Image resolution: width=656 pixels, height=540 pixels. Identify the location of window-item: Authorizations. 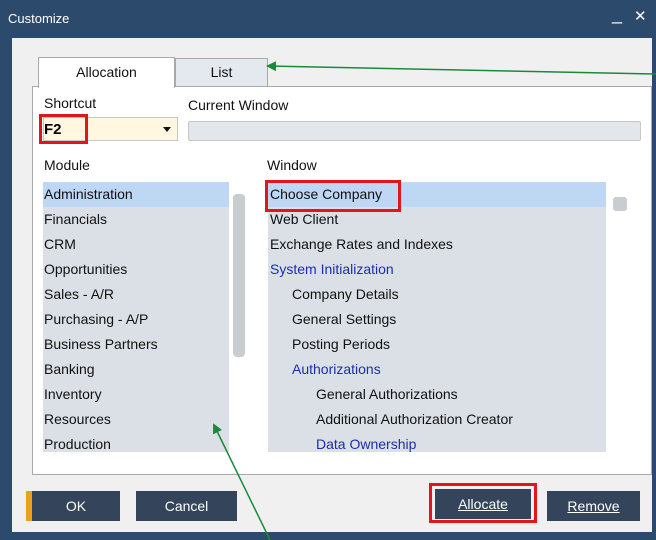
(437, 369).